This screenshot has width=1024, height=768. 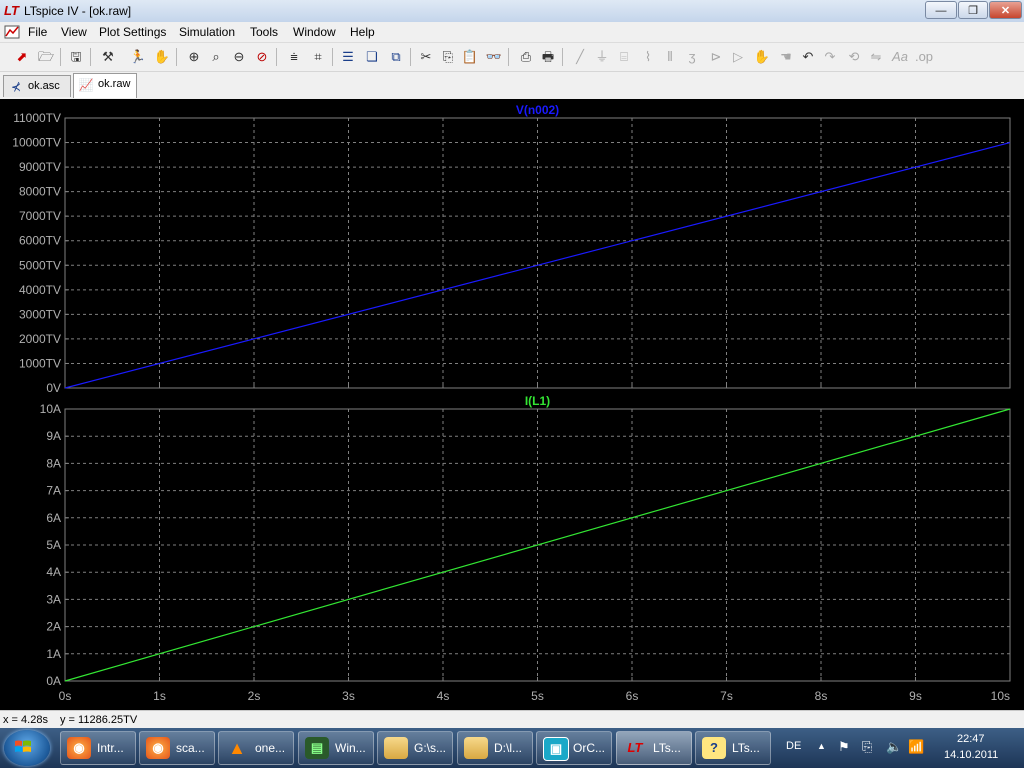 I want to click on ltspice-app-icon: LT, so click(x=12, y=11).